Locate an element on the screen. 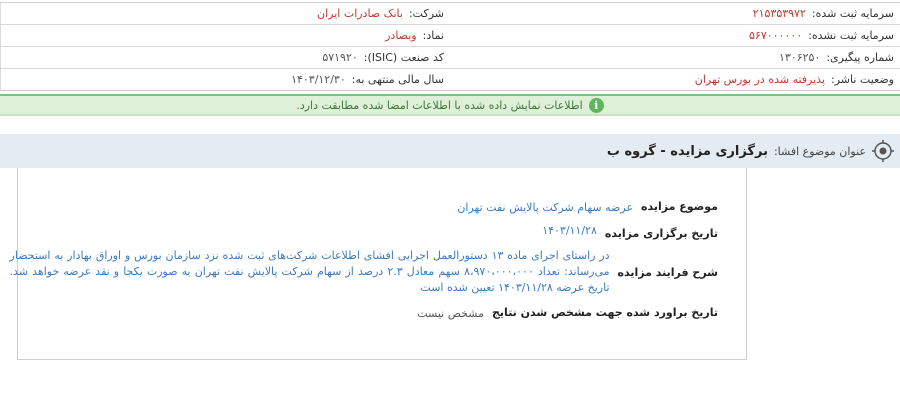 The image size is (900, 401). capital-label: سرمایه ثبت شده: is located at coordinates (852, 13).